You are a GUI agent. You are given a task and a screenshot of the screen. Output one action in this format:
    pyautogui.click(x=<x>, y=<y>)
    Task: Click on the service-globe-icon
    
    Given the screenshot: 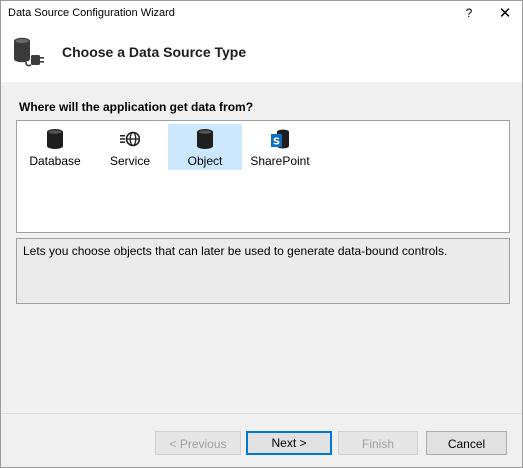 What is the action you would take?
    pyautogui.click(x=130, y=139)
    